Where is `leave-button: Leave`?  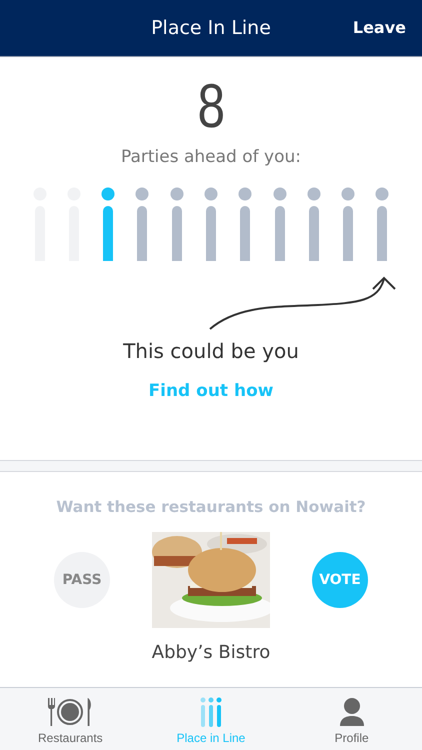
leave-button: Leave is located at coordinates (379, 27).